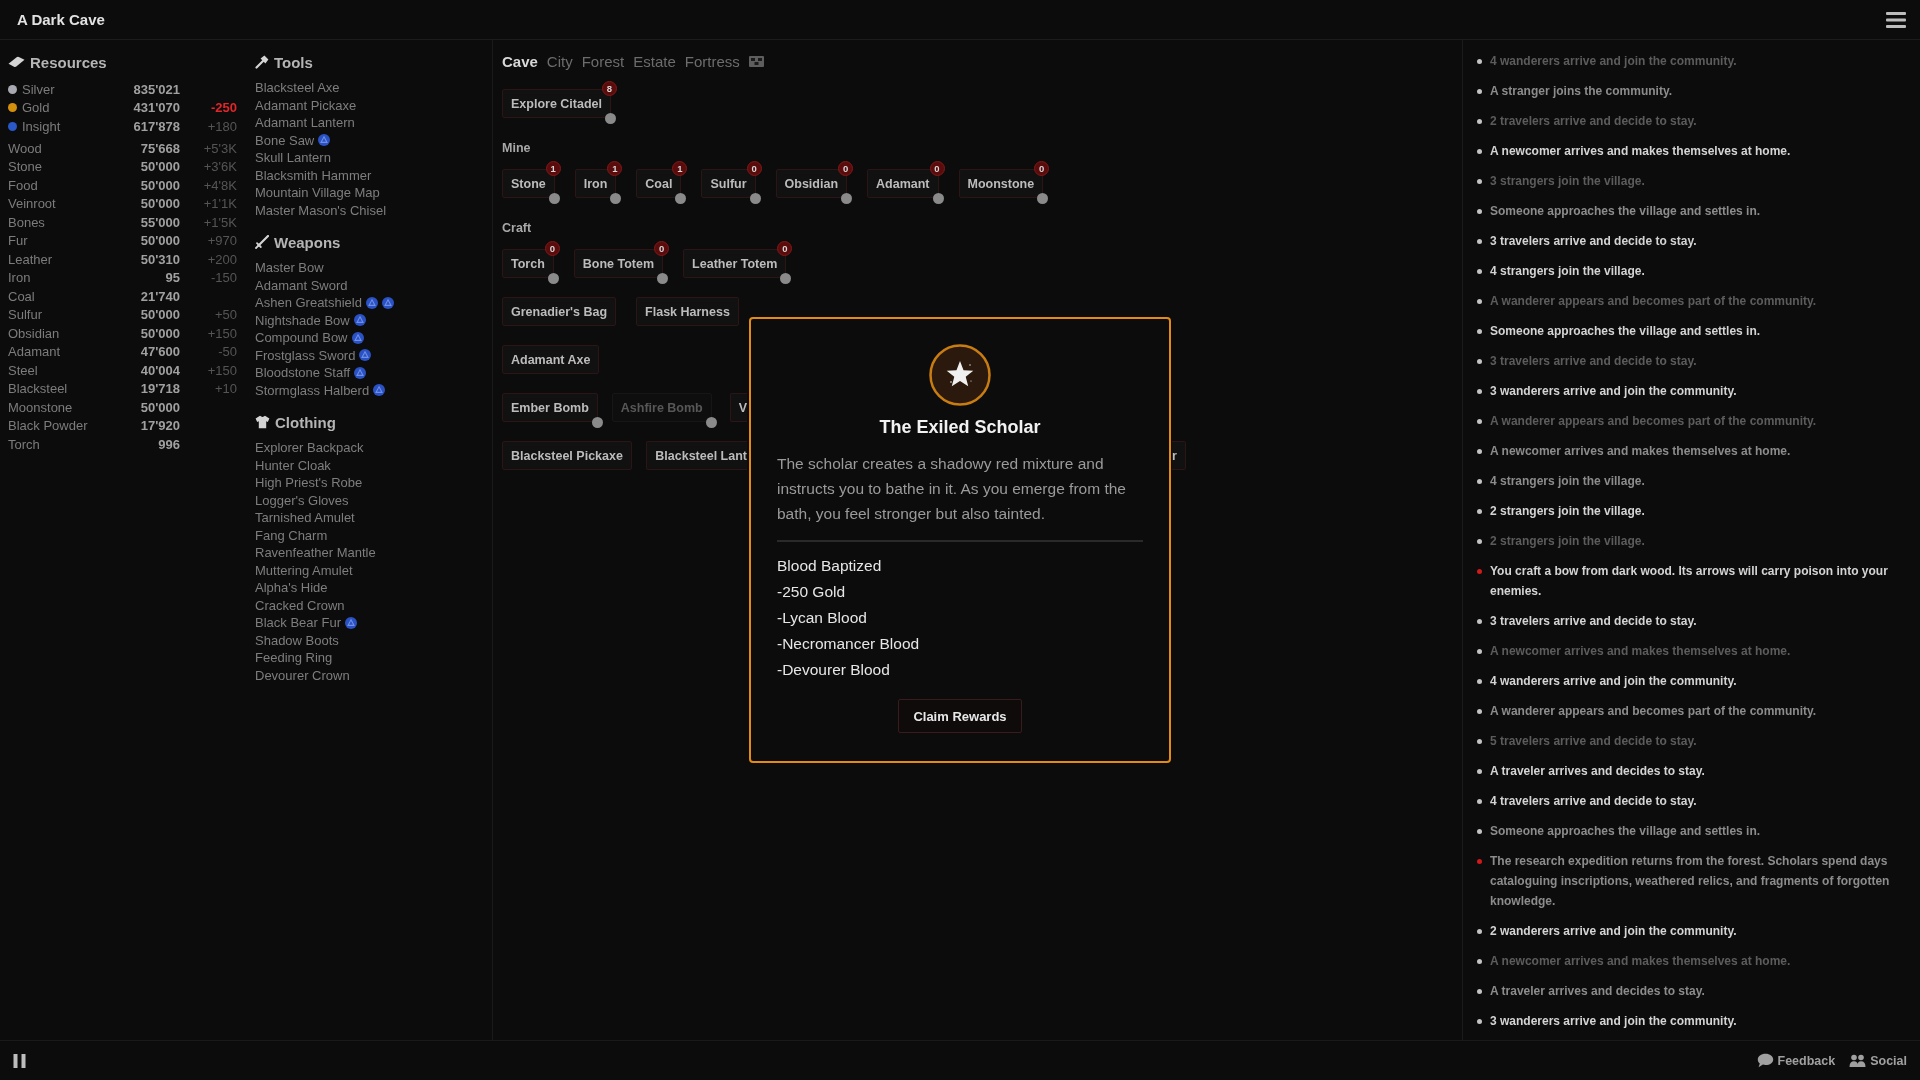 The height and width of the screenshot is (1080, 1920). I want to click on pause-icon, so click(19, 1060).